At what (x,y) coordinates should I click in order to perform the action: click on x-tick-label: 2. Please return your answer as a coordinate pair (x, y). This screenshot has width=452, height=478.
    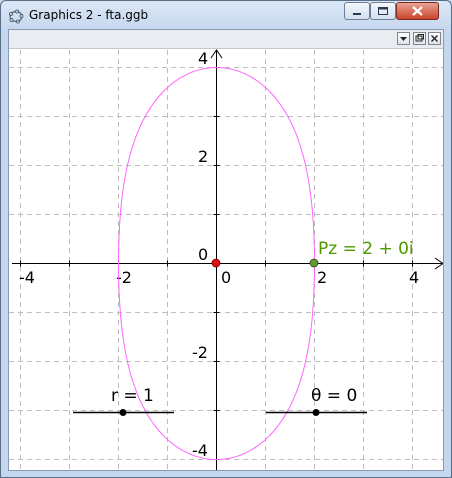
    Looking at the image, I should click on (322, 277).